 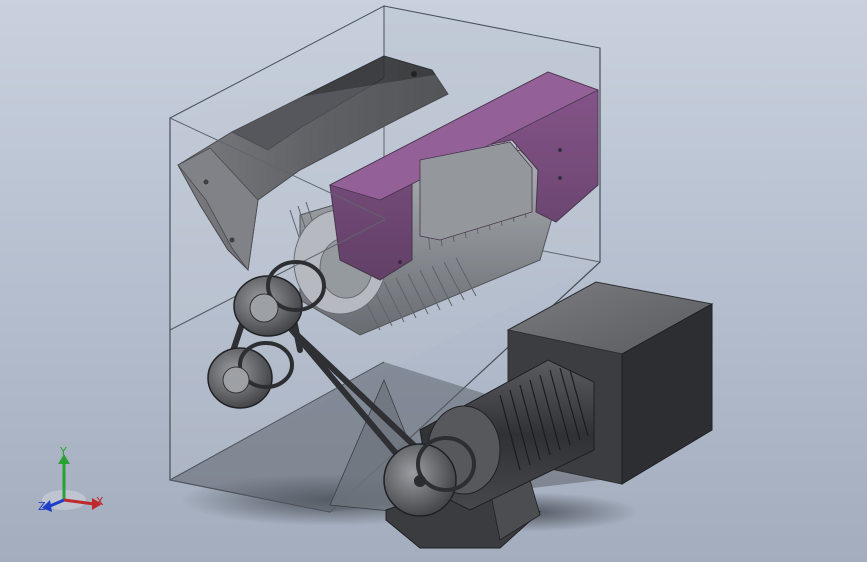 What do you see at coordinates (42, 506) in the screenshot?
I see `triad-z-label: Z` at bounding box center [42, 506].